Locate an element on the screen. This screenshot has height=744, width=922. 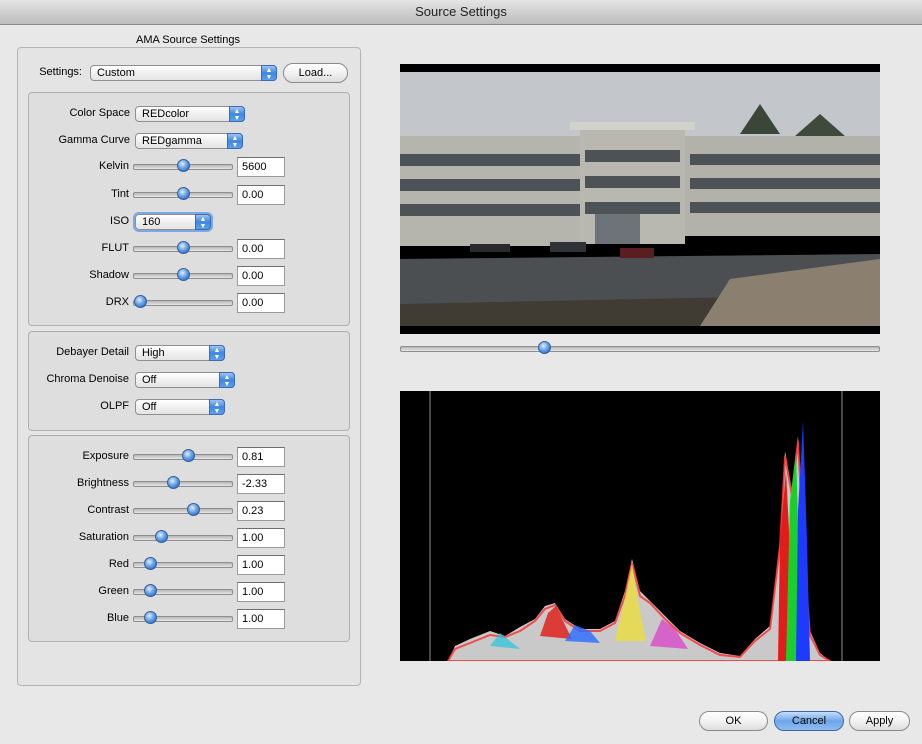
flut-field: 0.00 is located at coordinates (261, 249).